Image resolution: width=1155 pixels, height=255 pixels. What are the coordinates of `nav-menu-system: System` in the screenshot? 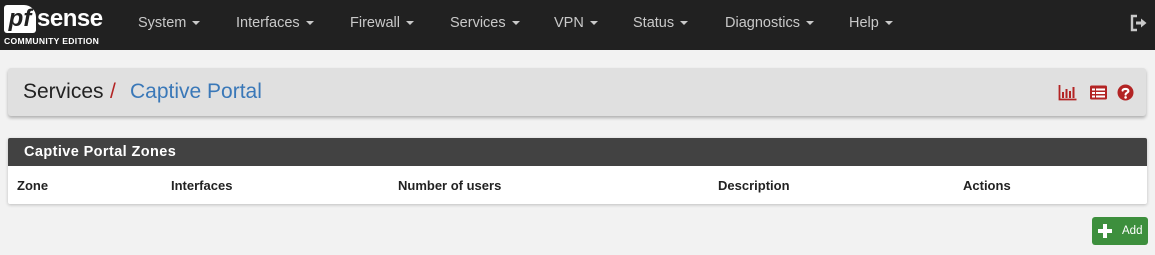 It's located at (169, 25).